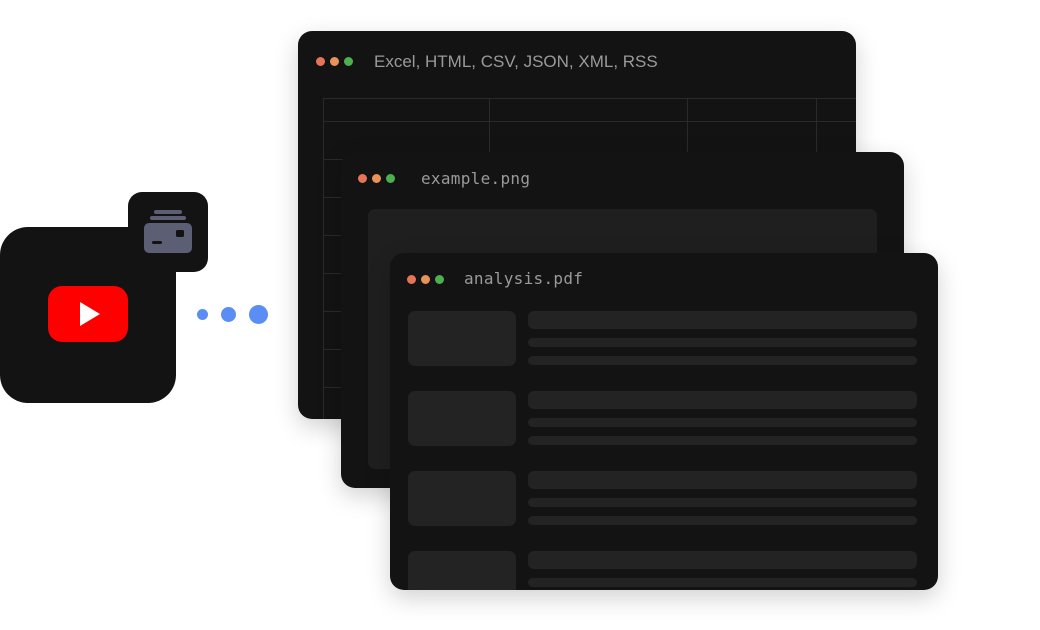 This screenshot has height=630, width=1040. I want to click on connector-dot-small, so click(202, 314).